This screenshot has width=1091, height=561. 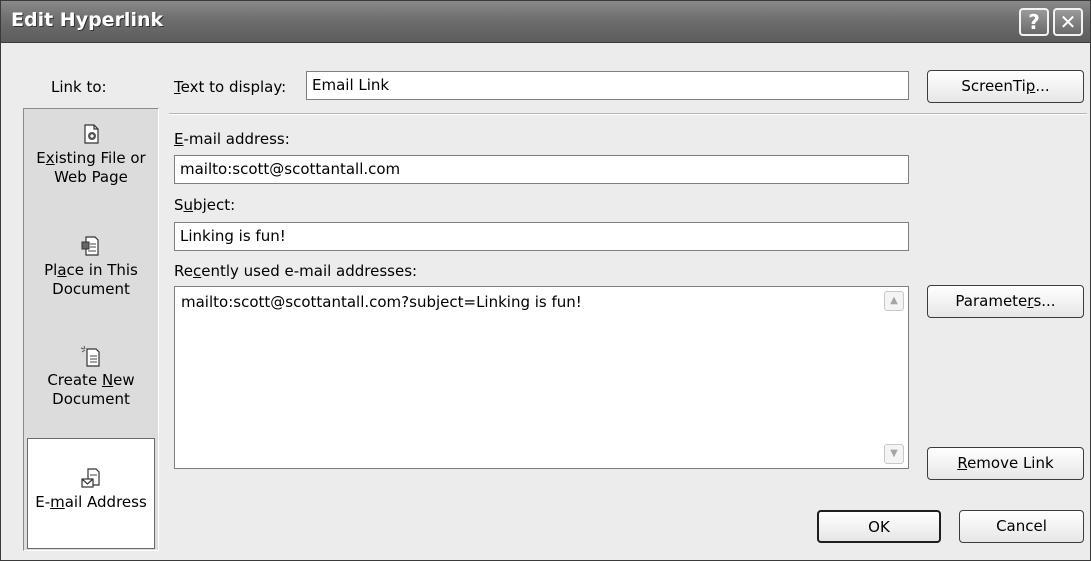 What do you see at coordinates (541, 236) in the screenshot?
I see `subject-input: Linking is fun!` at bounding box center [541, 236].